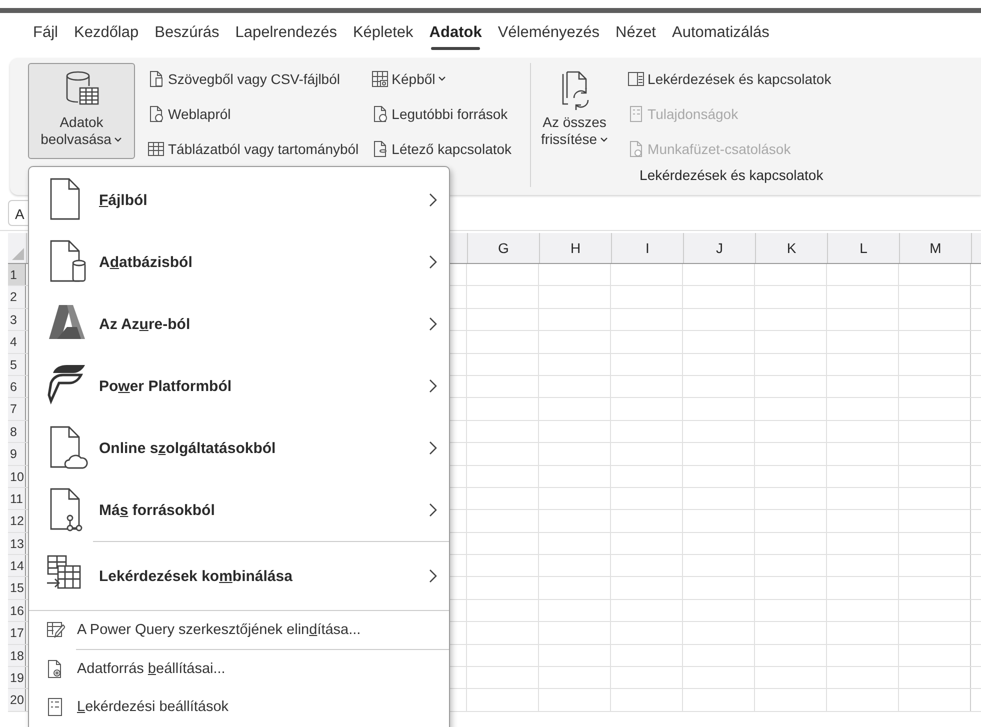 The image size is (981, 727). Describe the element at coordinates (791, 248) in the screenshot. I see `column-header: K` at that location.